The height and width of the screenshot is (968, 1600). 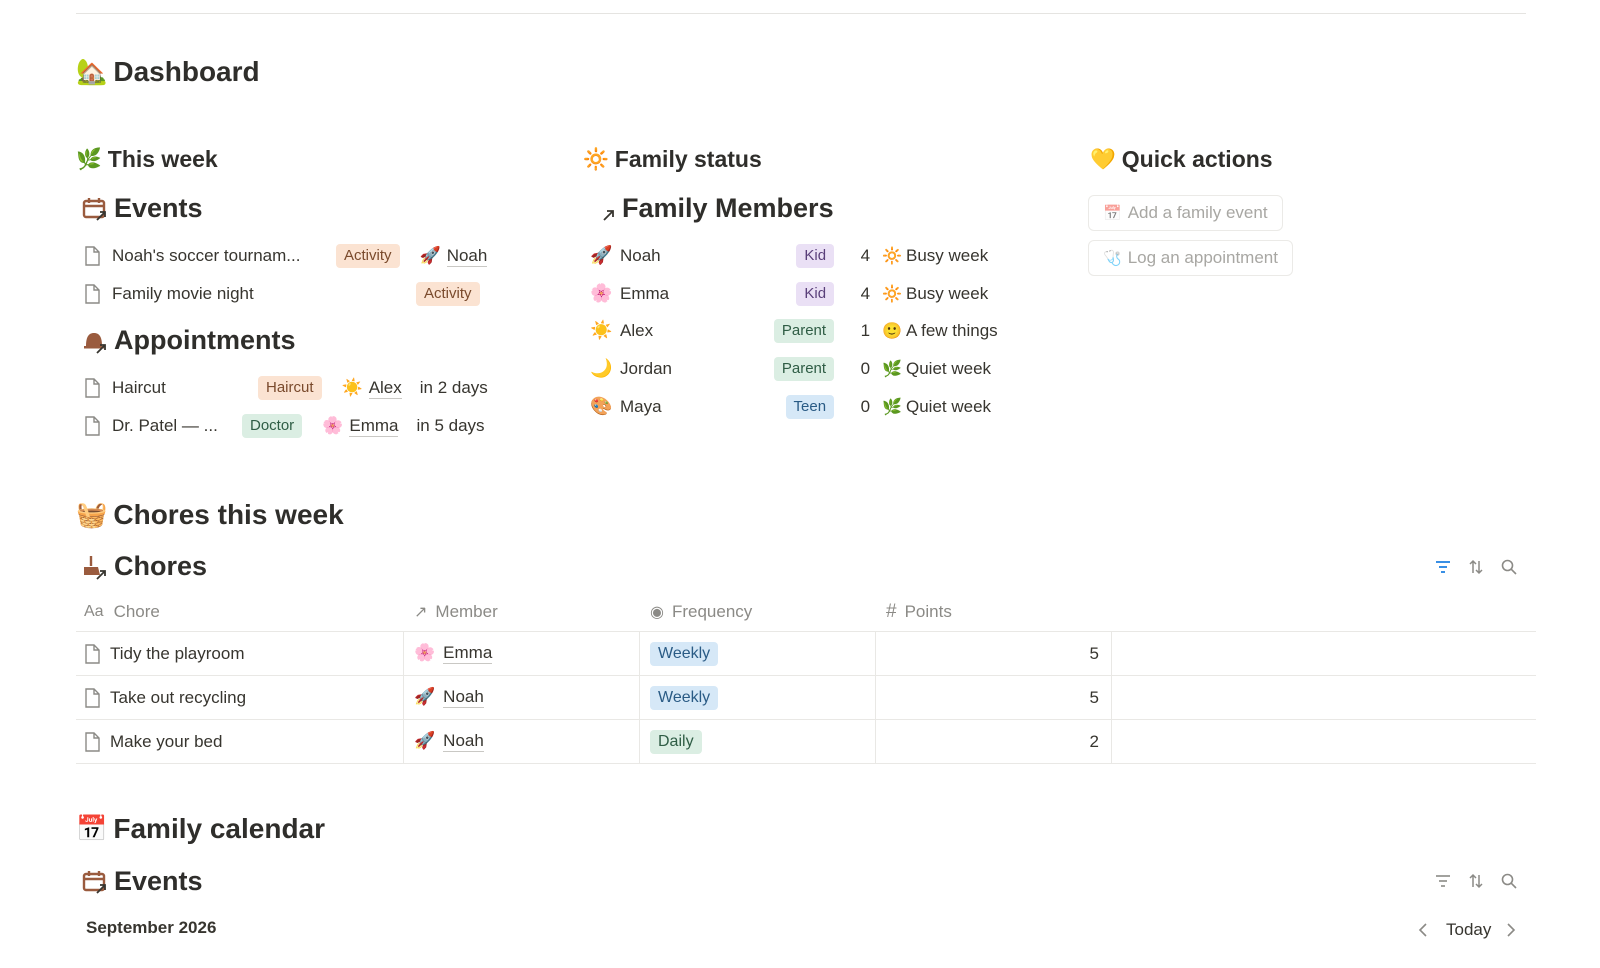 I want to click on member-name: Emma, so click(x=468, y=653).